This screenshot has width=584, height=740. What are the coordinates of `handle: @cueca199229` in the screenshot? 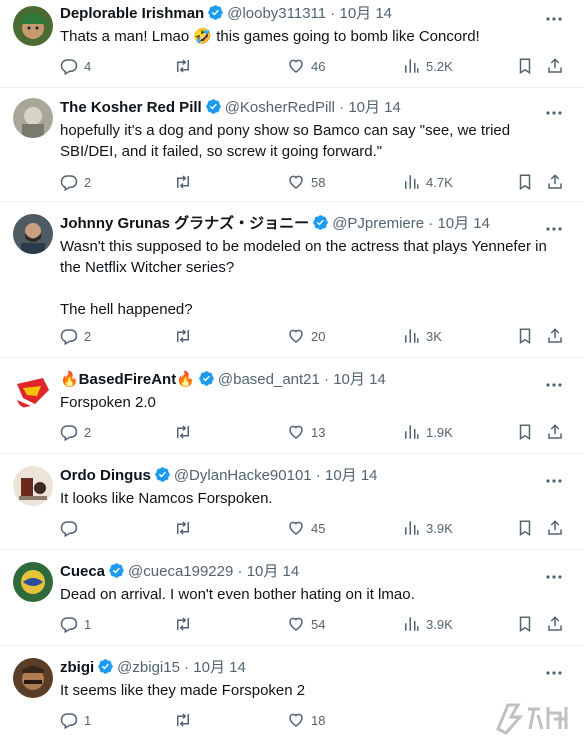 It's located at (180, 571).